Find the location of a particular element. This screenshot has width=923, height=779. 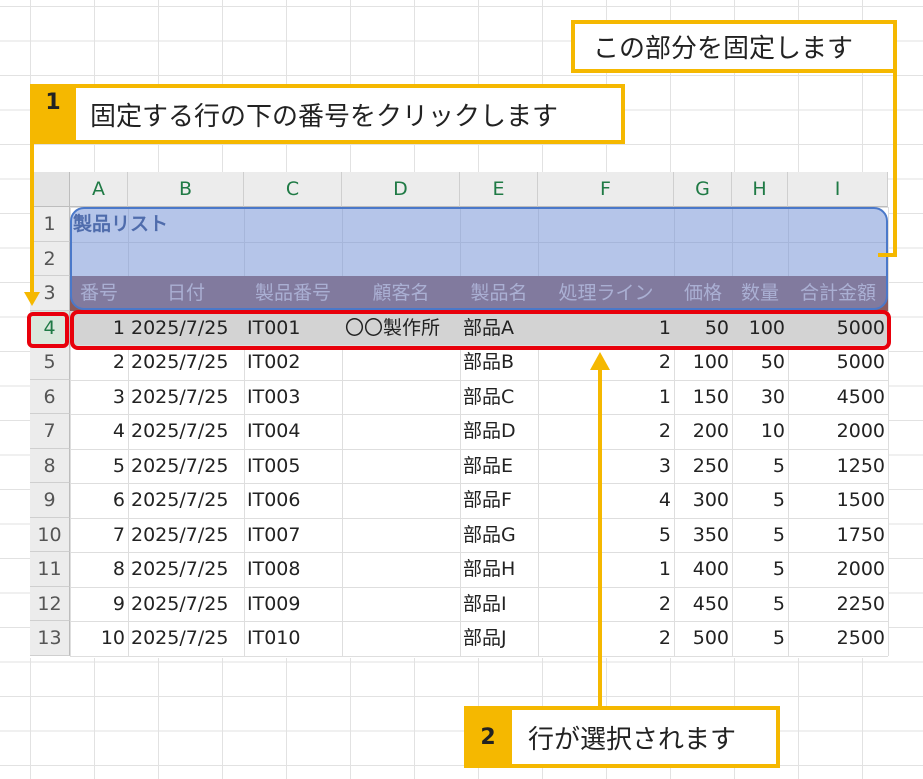

data-cell: 部品F is located at coordinates (499, 500).